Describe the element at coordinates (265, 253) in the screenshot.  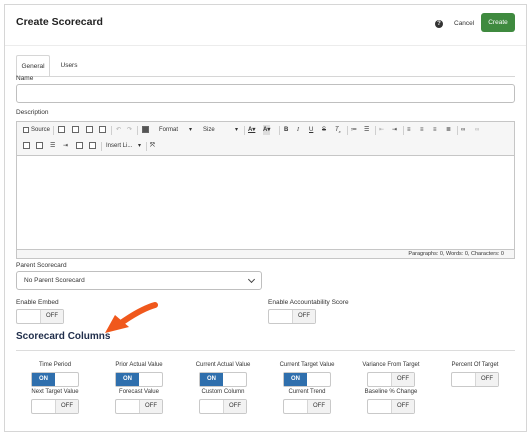
I see `editor-statusbar: Paragraphs: 0, Words: 0, Characters: 0` at that location.